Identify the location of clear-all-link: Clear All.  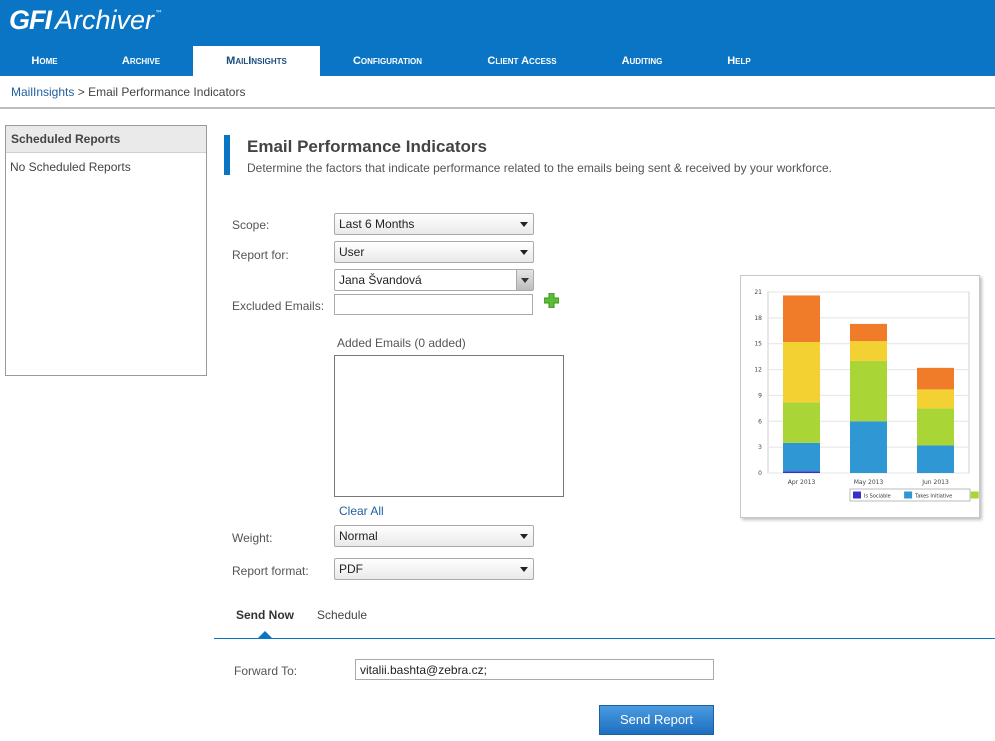
(361, 511).